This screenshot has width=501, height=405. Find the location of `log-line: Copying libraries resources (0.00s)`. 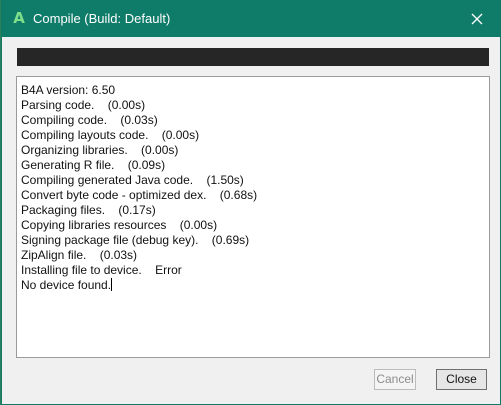

log-line: Copying libraries resources (0.00s) is located at coordinates (119, 225).